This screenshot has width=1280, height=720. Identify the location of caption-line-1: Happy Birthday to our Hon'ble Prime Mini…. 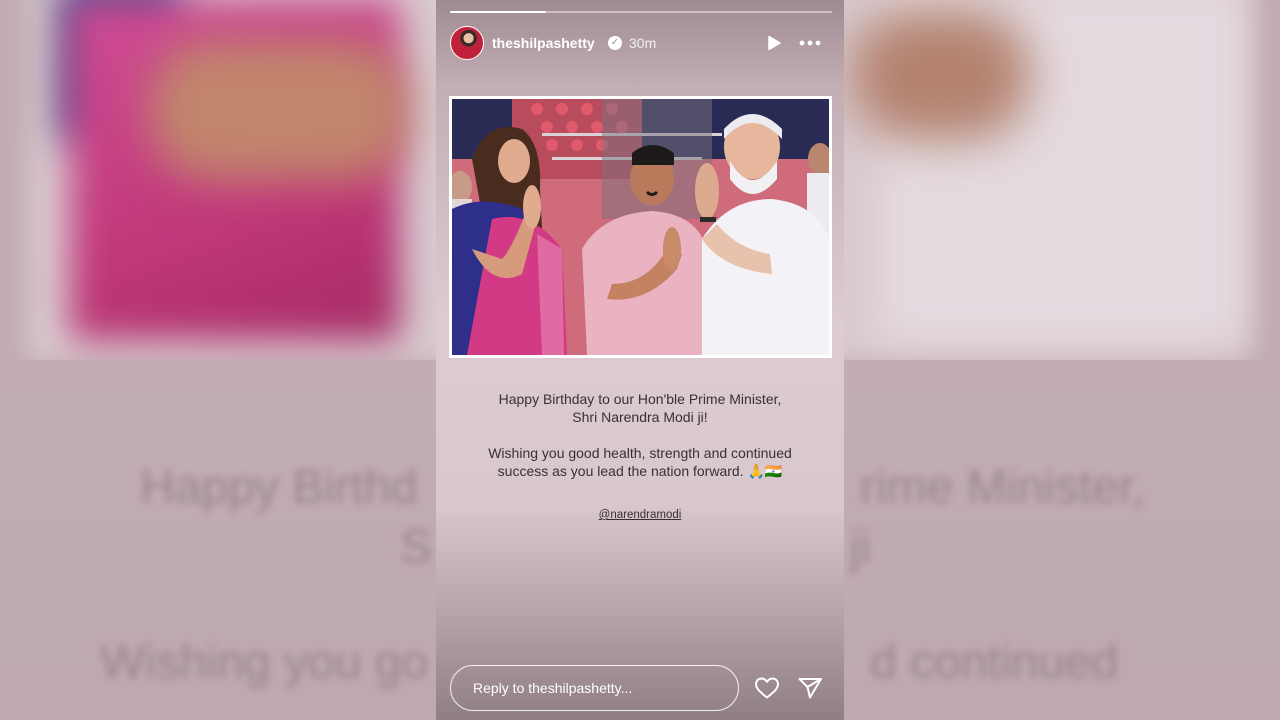
(640, 408).